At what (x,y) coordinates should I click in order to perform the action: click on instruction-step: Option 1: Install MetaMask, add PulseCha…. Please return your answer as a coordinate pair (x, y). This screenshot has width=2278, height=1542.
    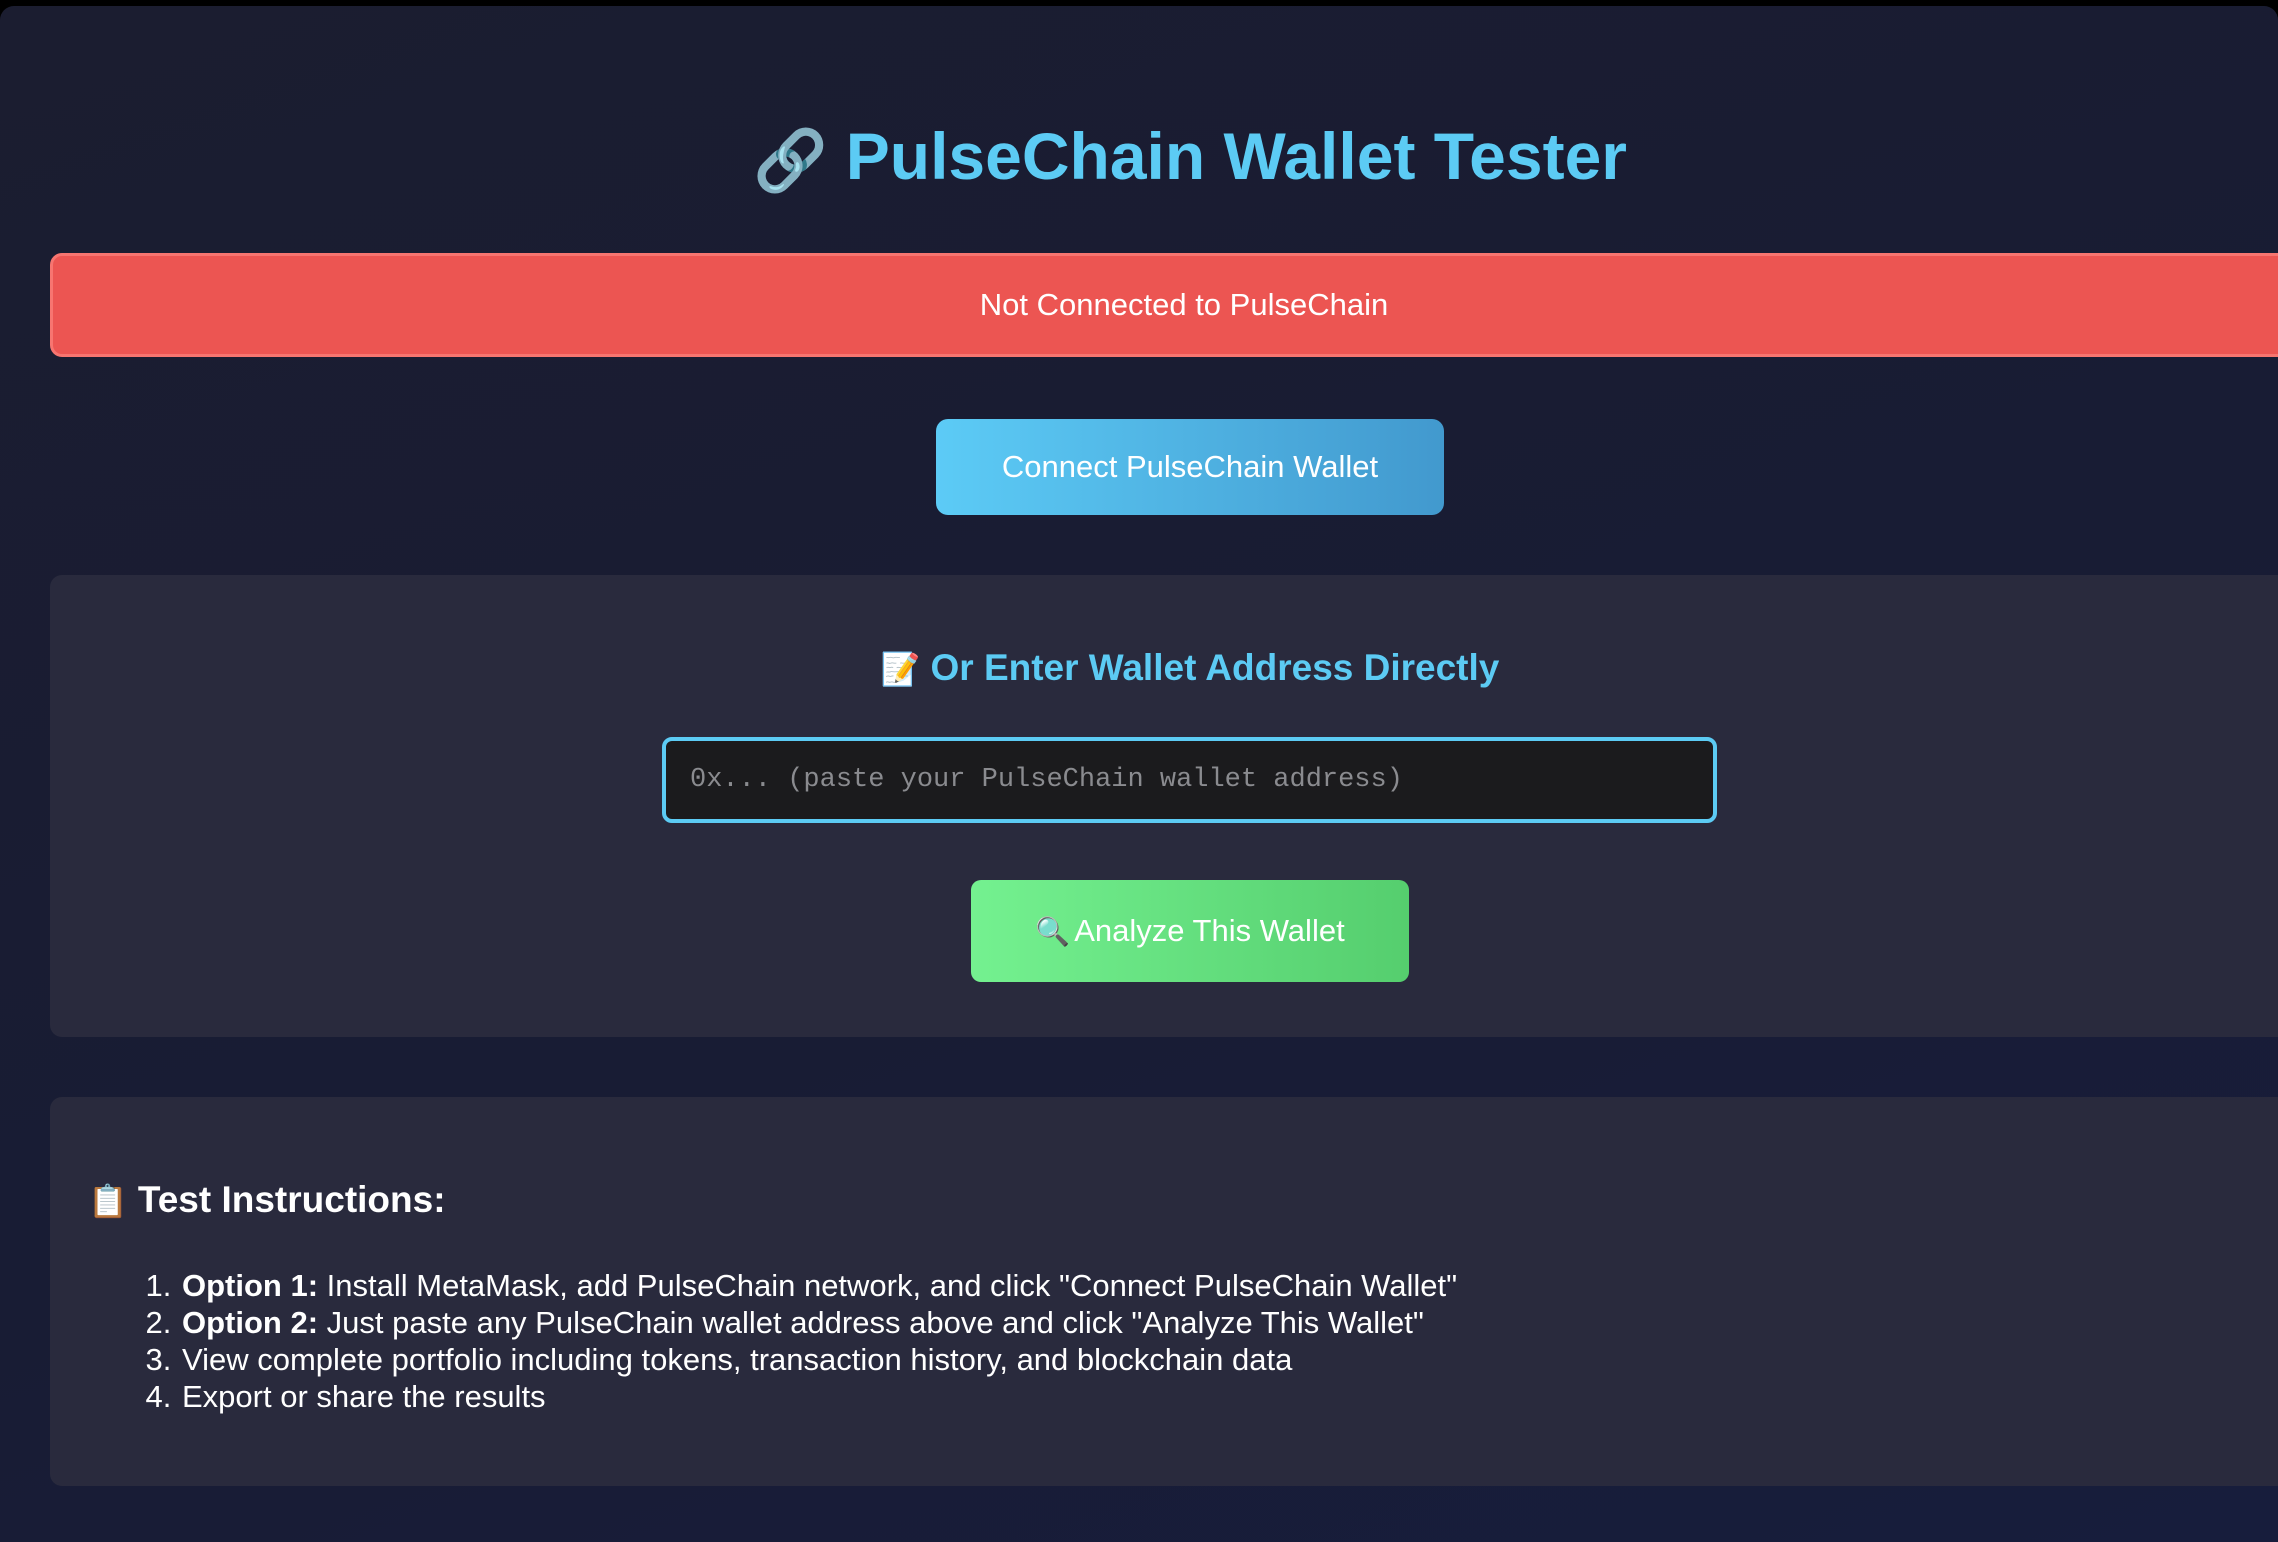
    Looking at the image, I should click on (818, 1285).